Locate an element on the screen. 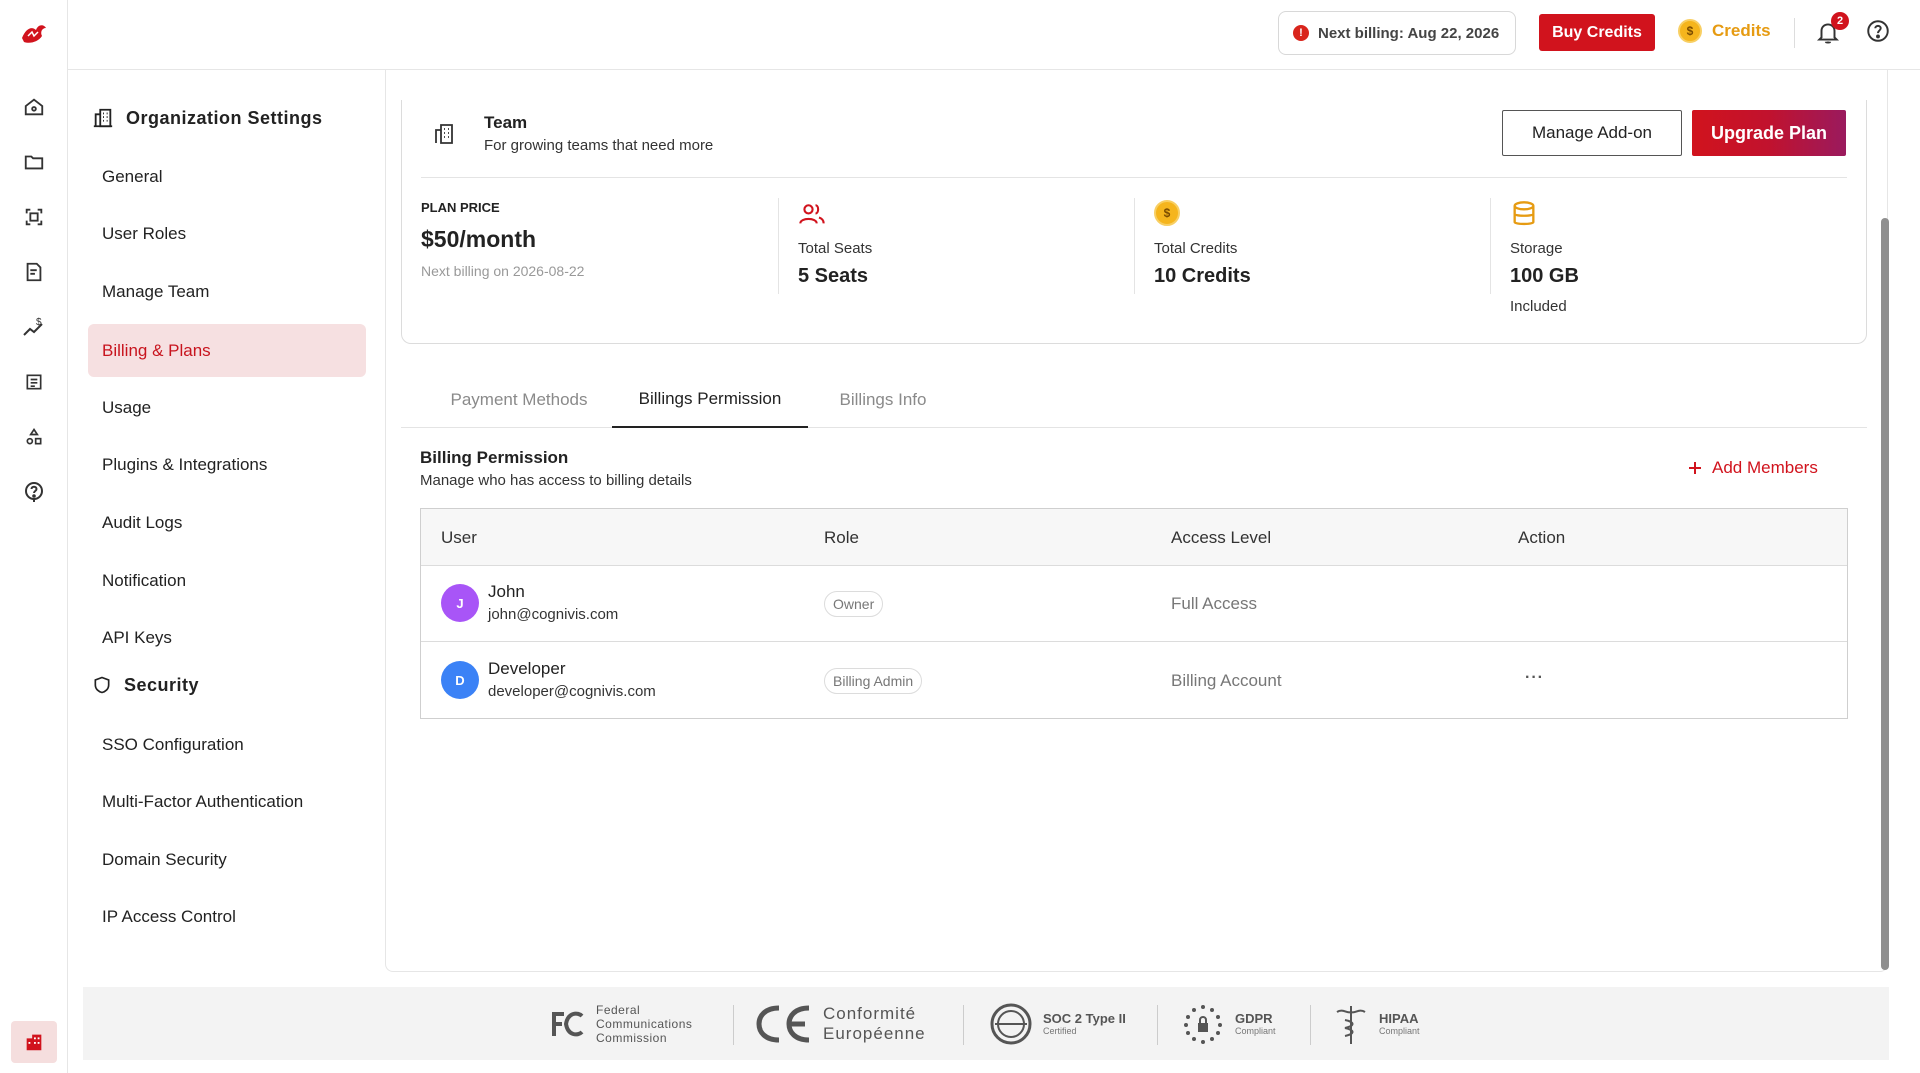 This screenshot has width=1920, height=1073. column-header-user: User is located at coordinates (459, 537).